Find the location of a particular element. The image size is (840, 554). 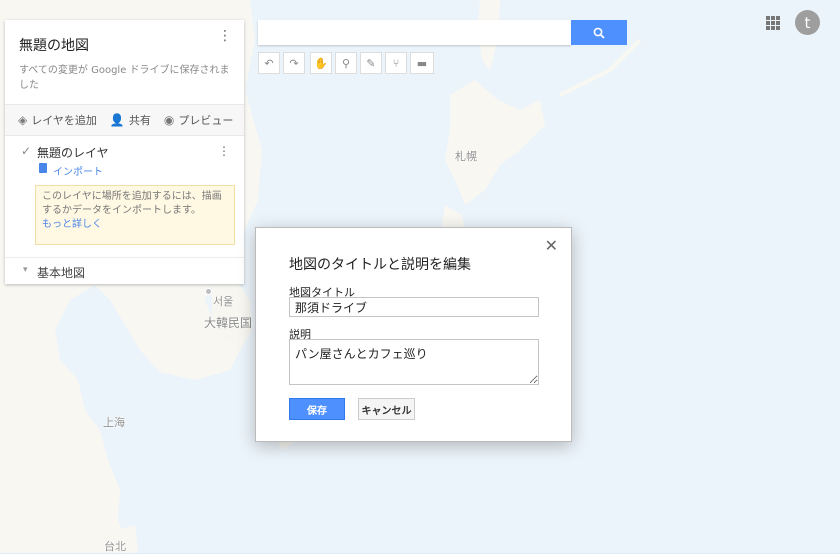

preview-button: ◉ プレビュー is located at coordinates (198, 120).